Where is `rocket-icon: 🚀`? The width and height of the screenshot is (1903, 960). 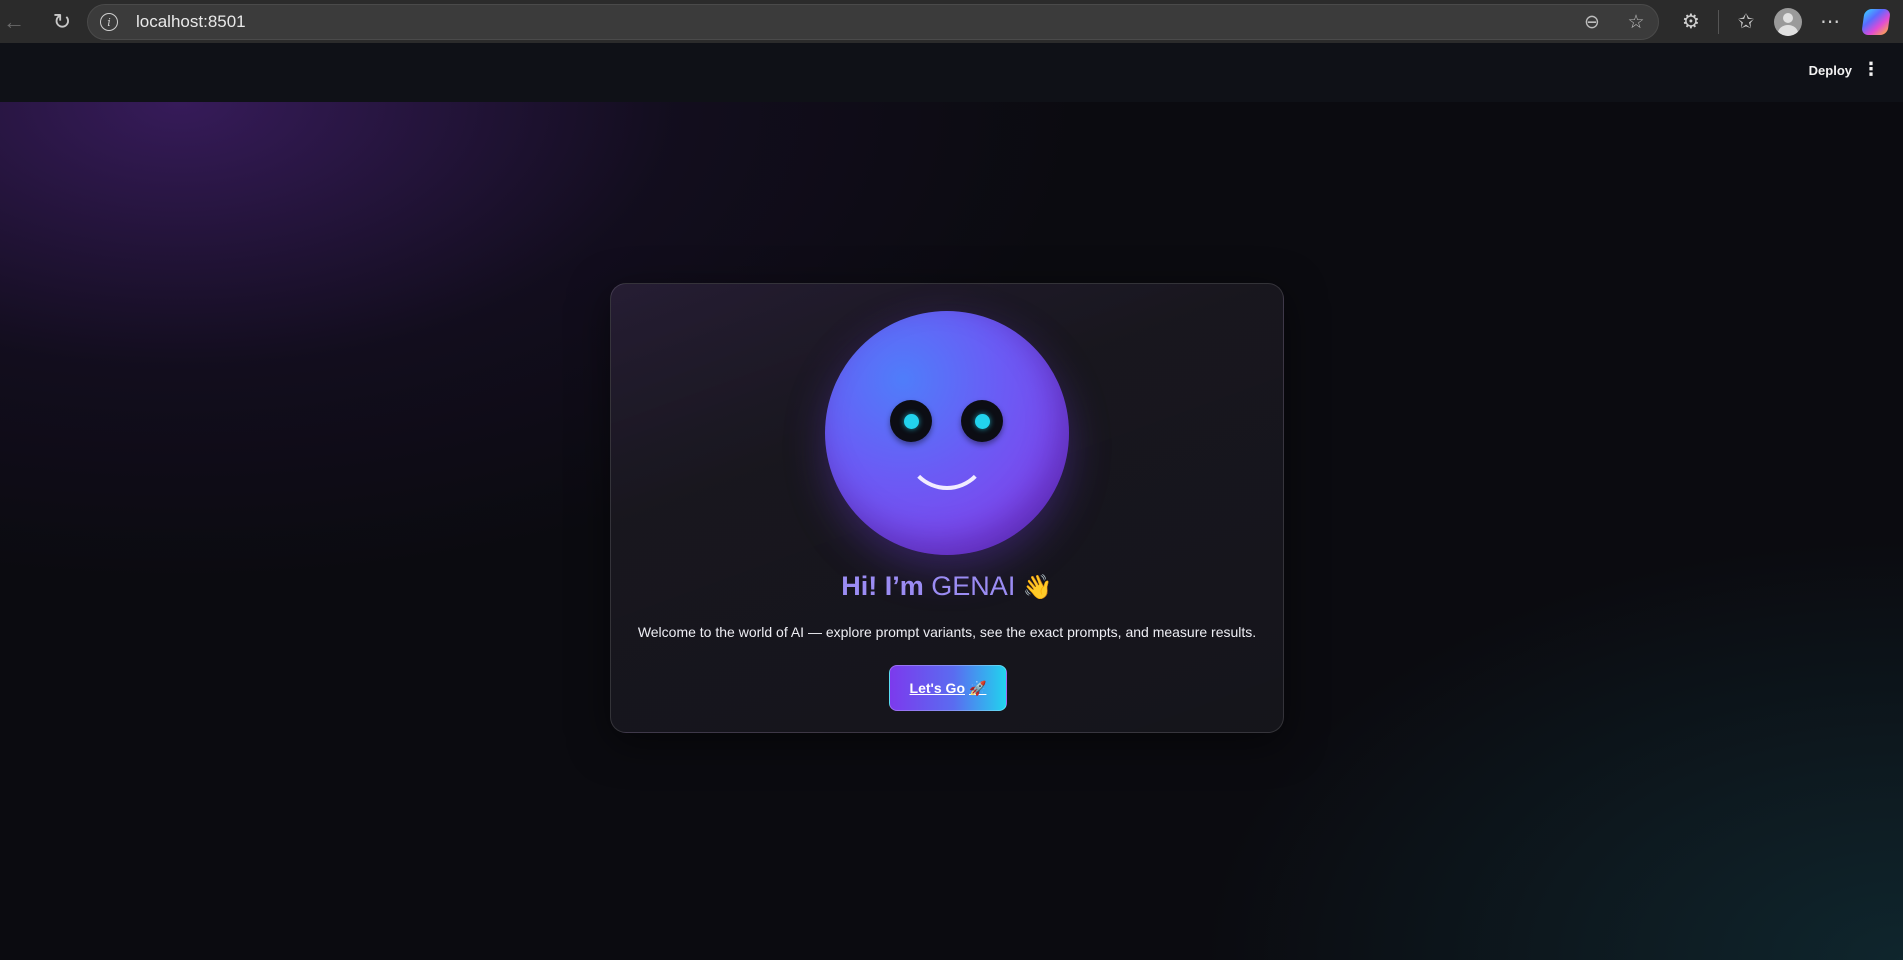
rocket-icon: 🚀 is located at coordinates (977, 688).